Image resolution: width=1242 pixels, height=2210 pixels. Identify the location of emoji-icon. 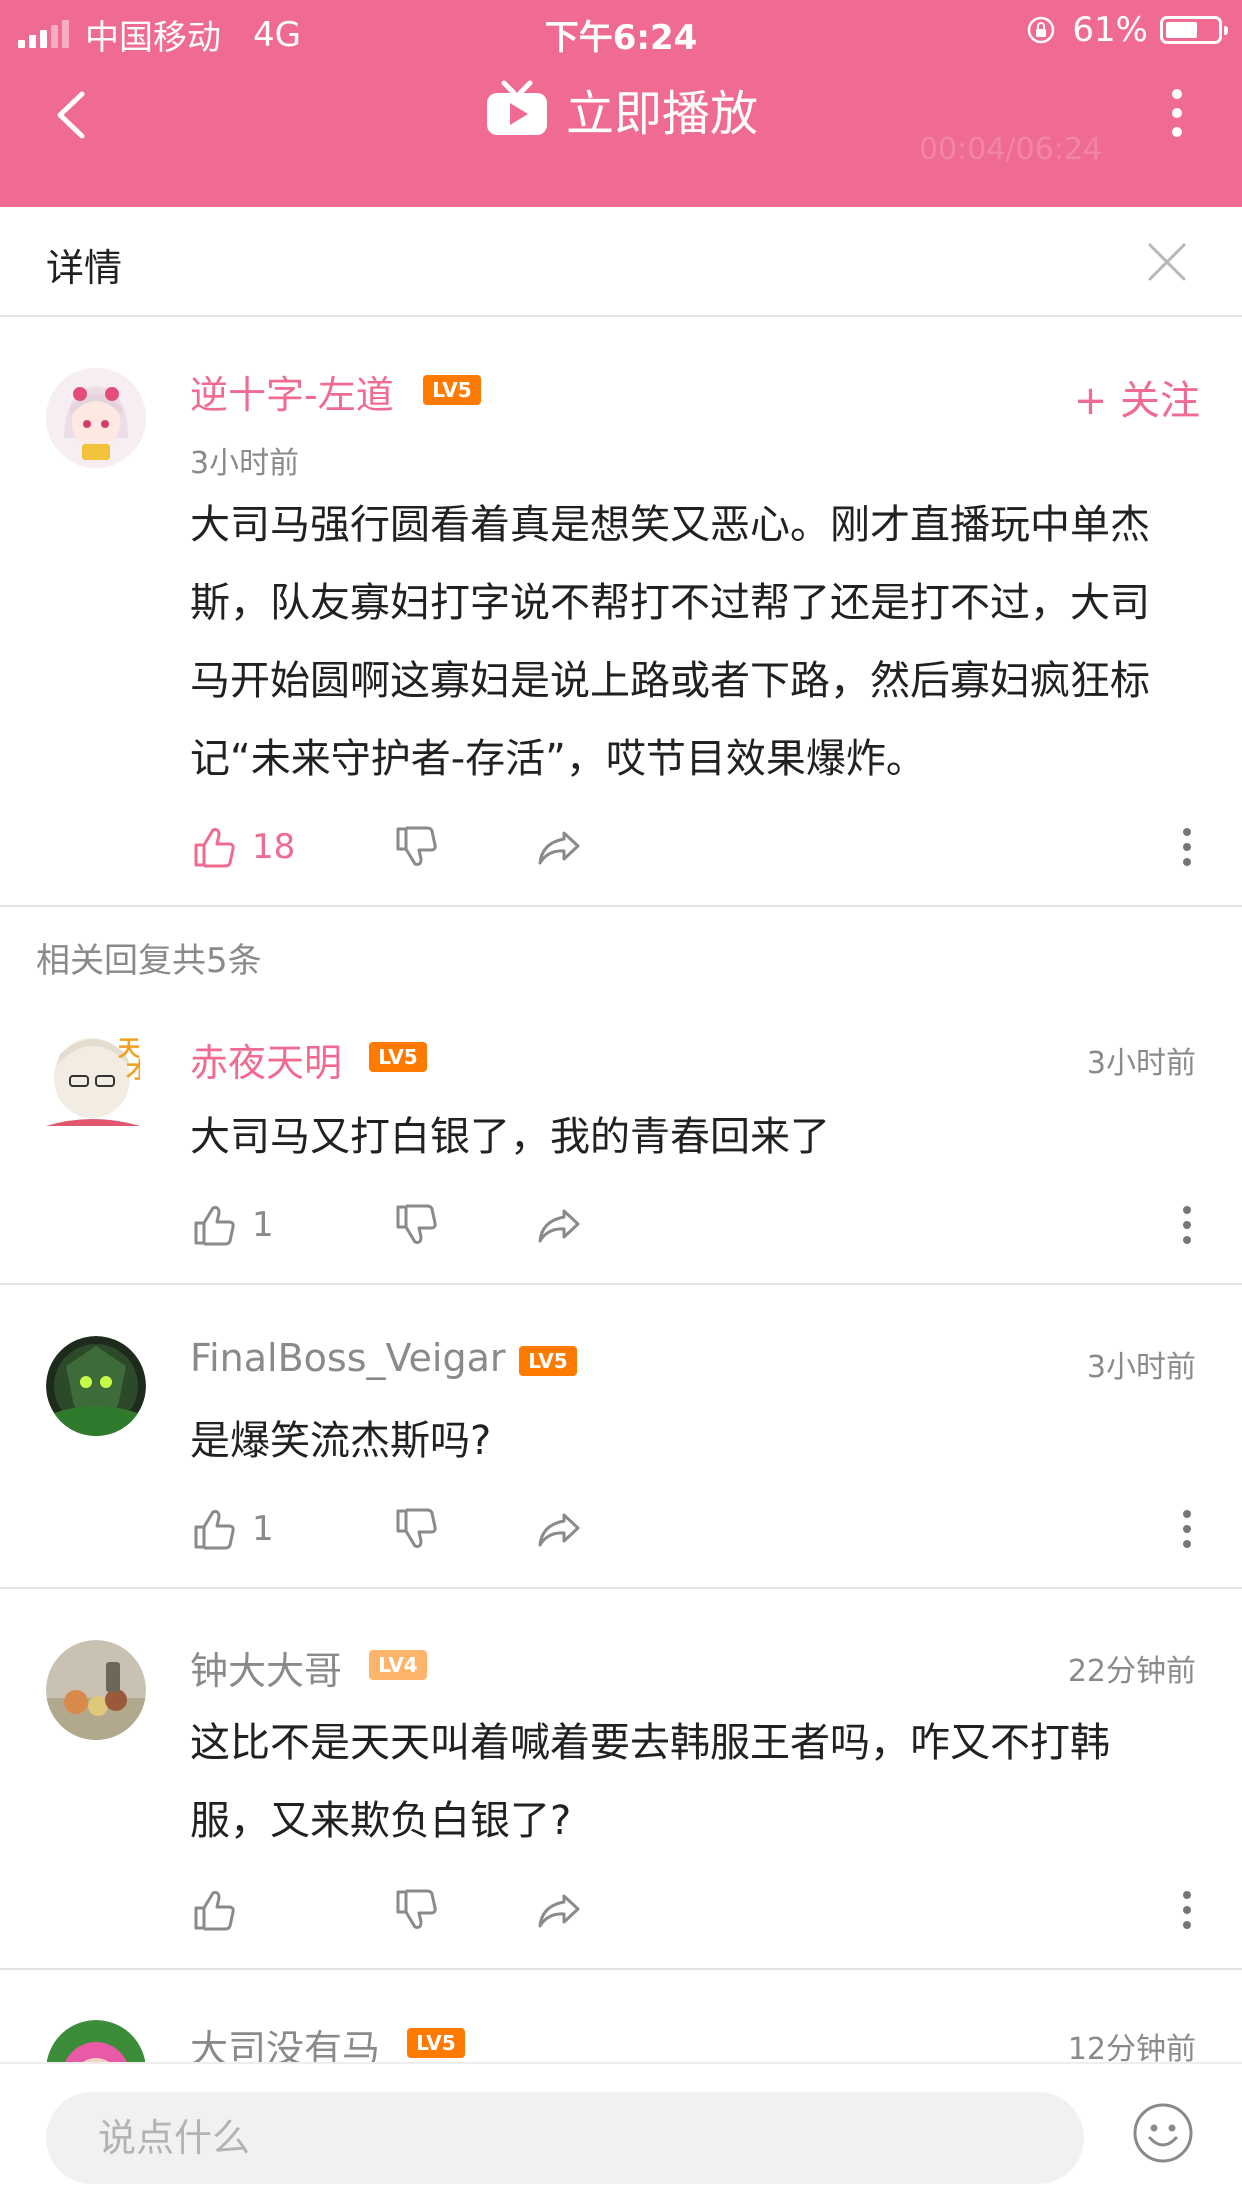
(1163, 2133).